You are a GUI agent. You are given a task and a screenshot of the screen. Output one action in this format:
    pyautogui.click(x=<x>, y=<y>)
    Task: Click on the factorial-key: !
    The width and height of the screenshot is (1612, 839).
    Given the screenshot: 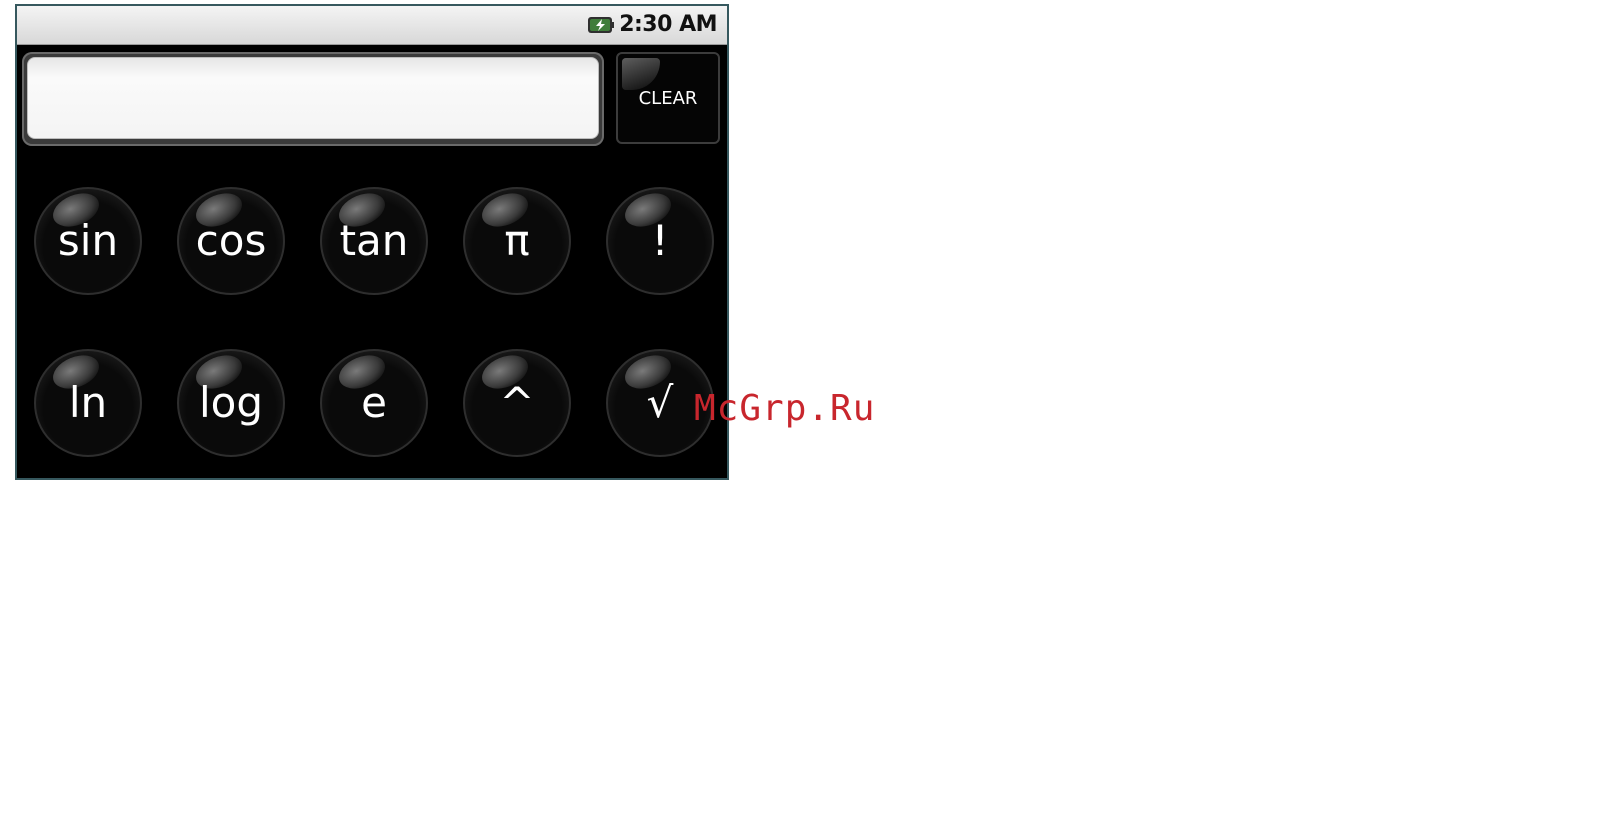 What is the action you would take?
    pyautogui.click(x=660, y=241)
    